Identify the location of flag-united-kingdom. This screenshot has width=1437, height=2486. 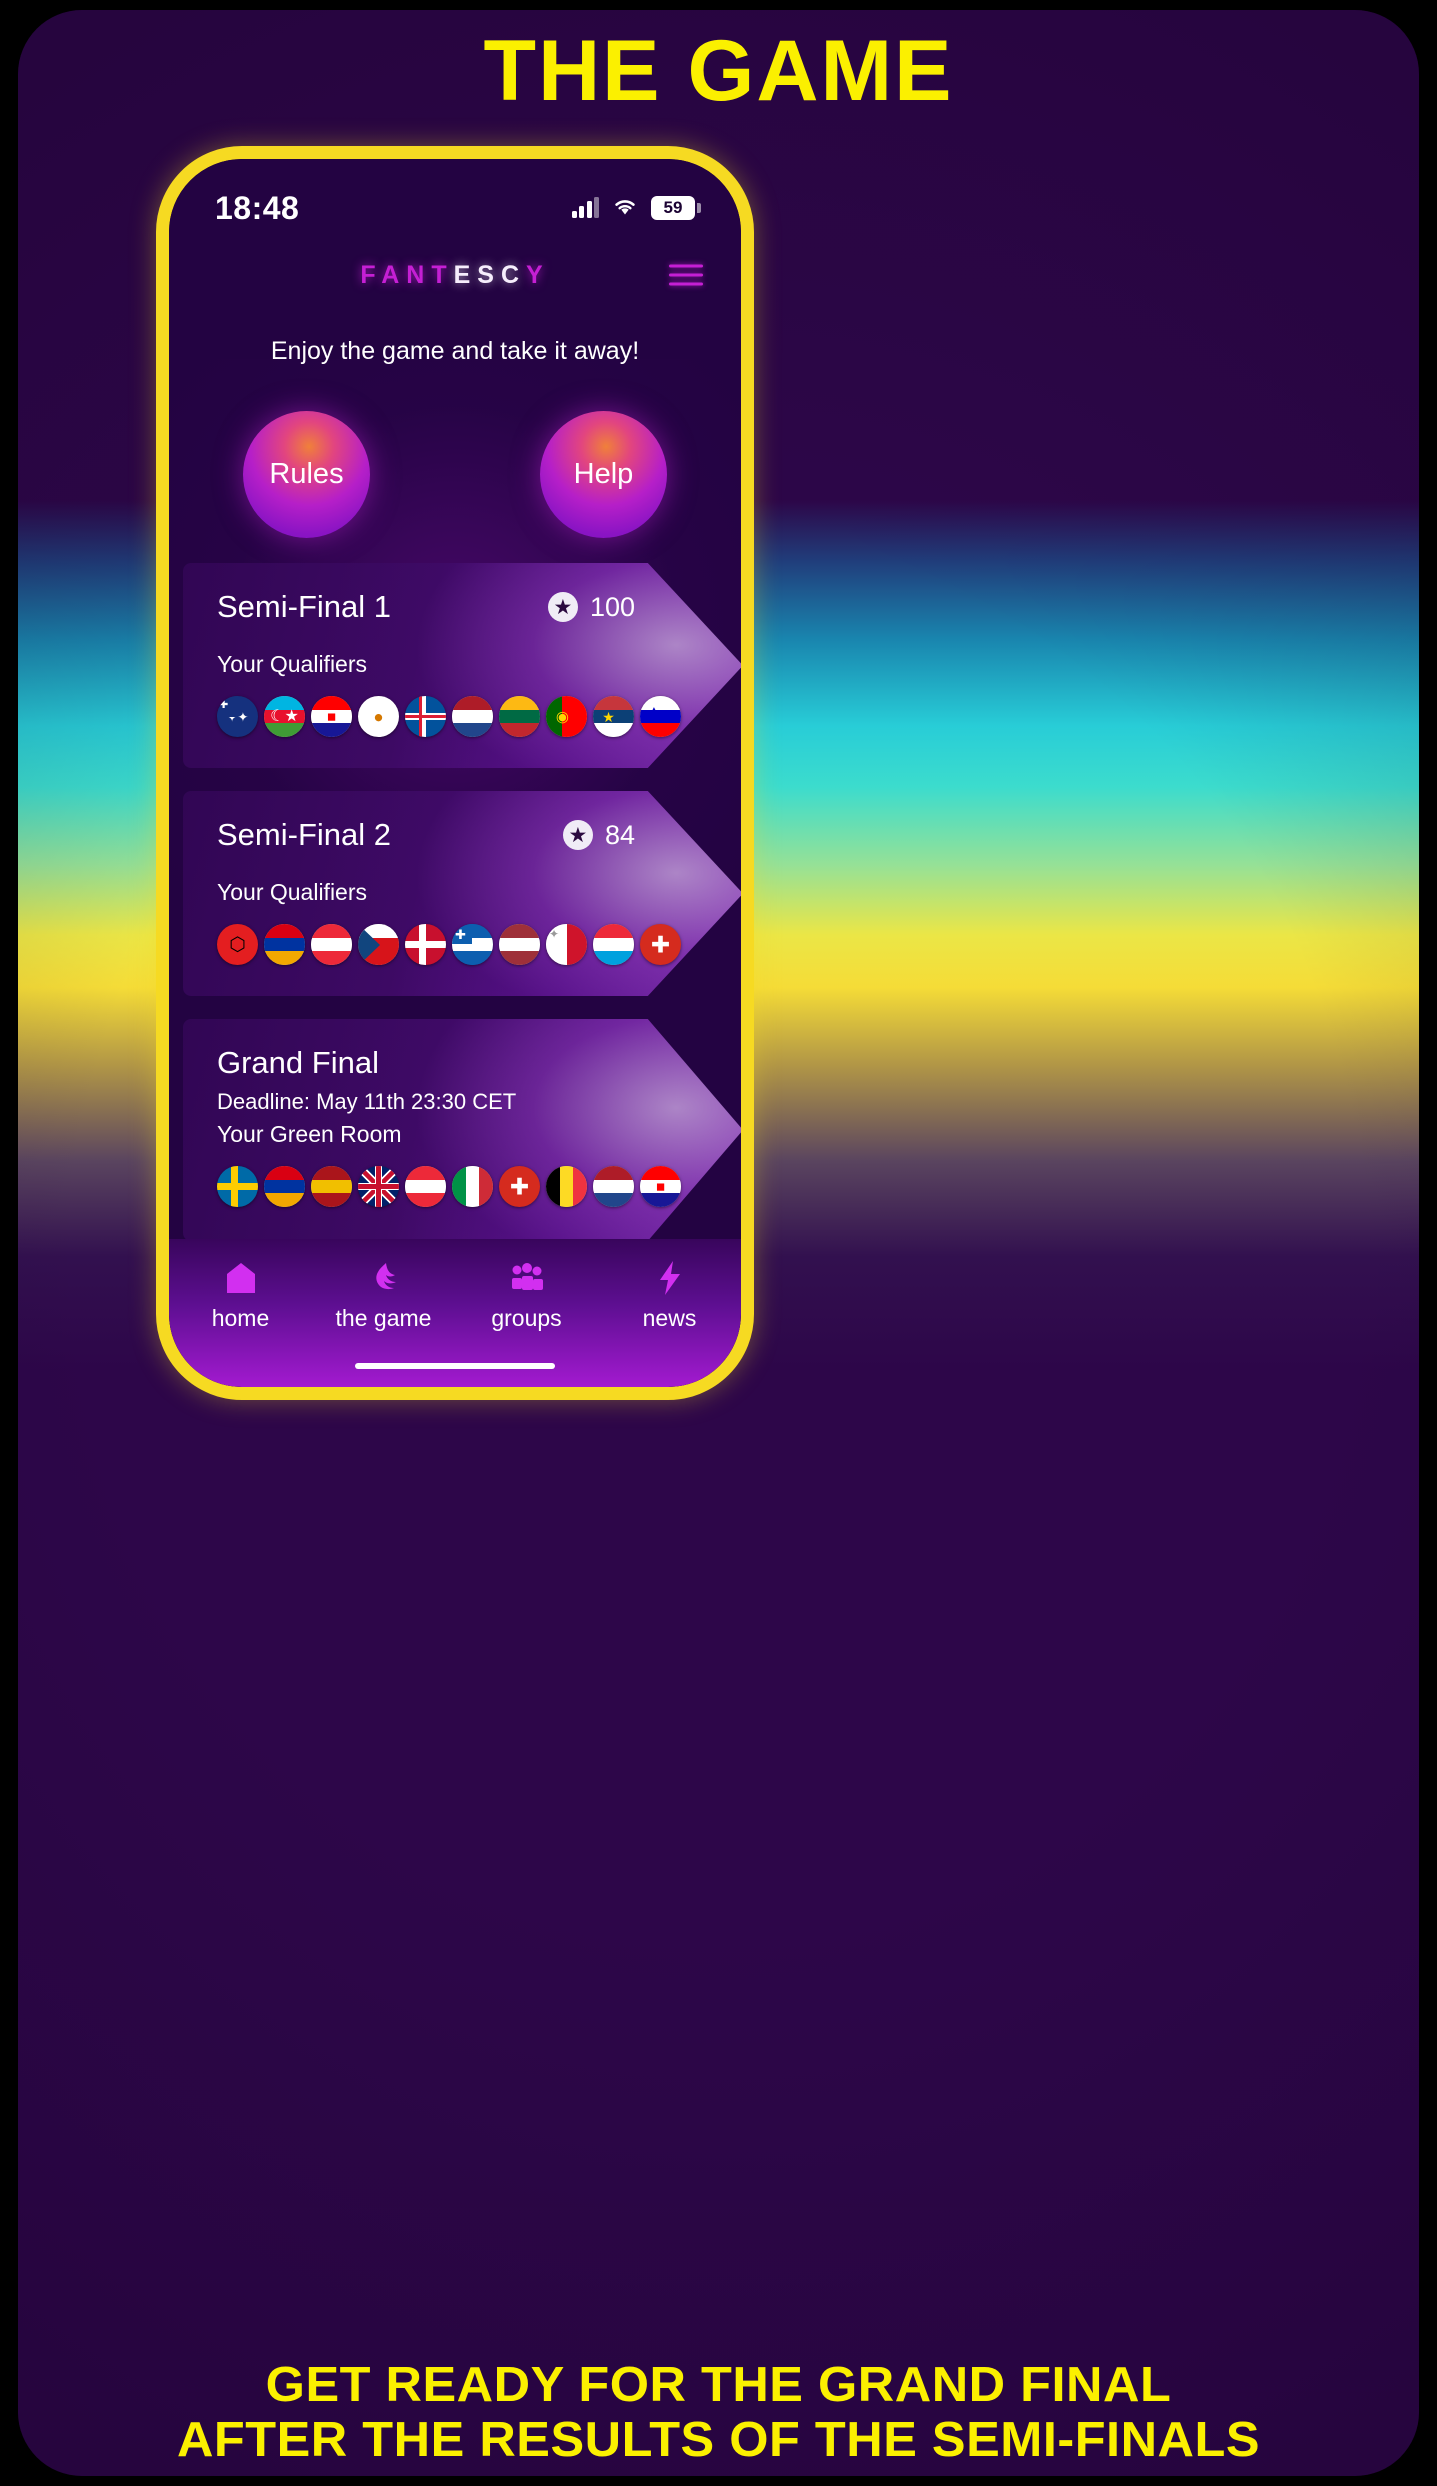
(378, 1186).